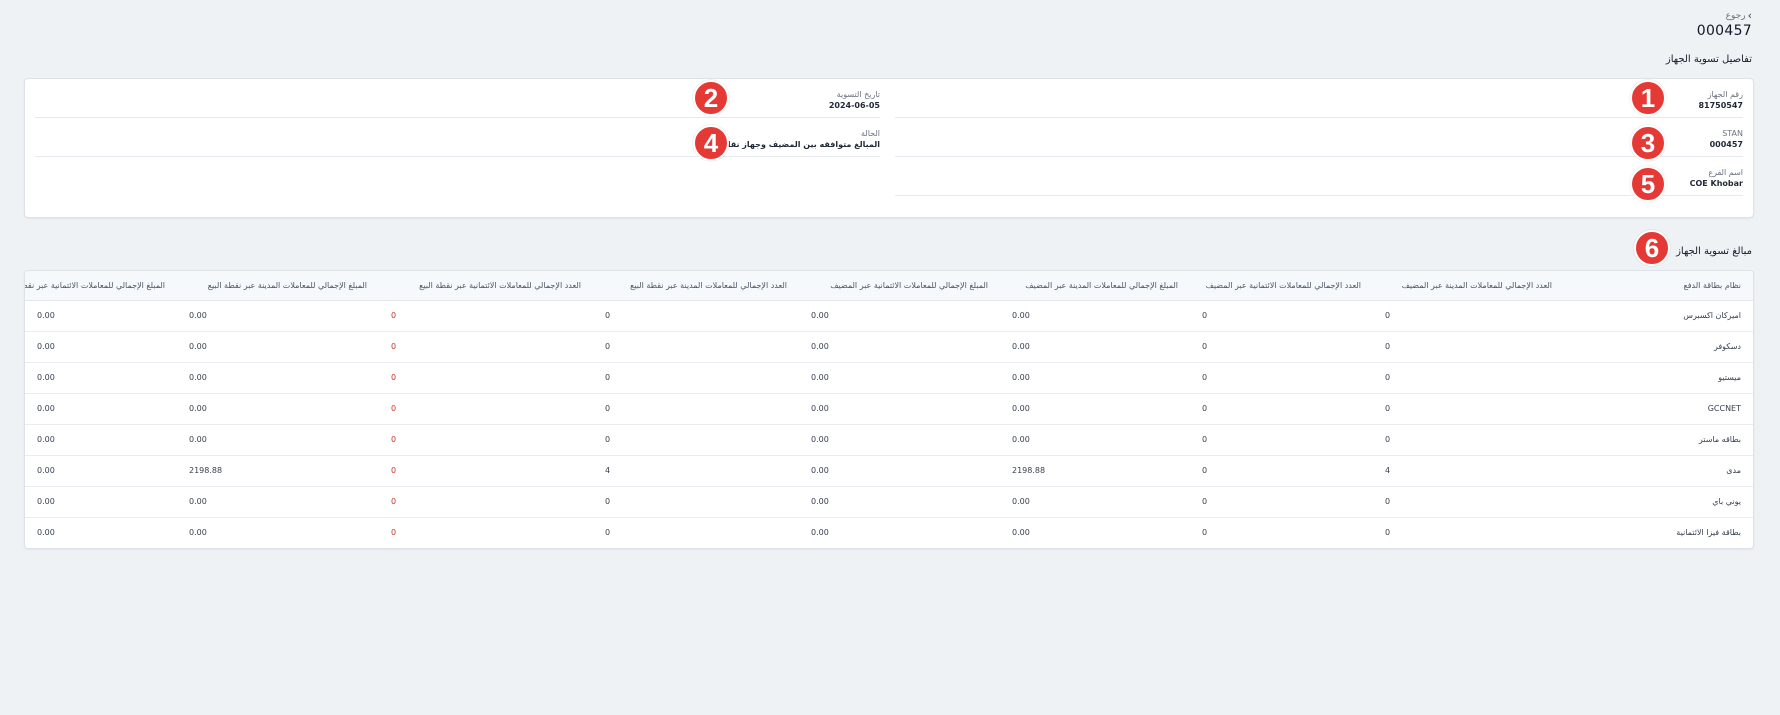  I want to click on field-value: 2024-06-05, so click(854, 105).